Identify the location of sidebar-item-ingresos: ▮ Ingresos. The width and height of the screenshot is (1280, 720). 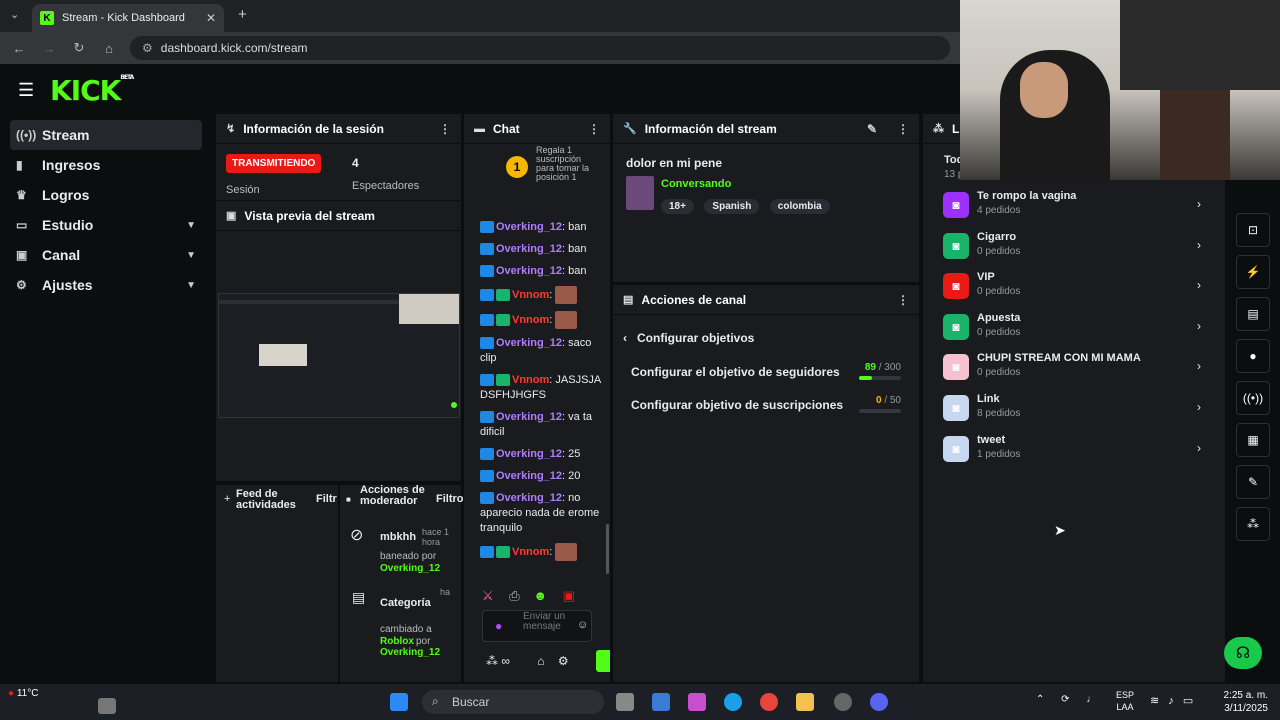
(106, 165).